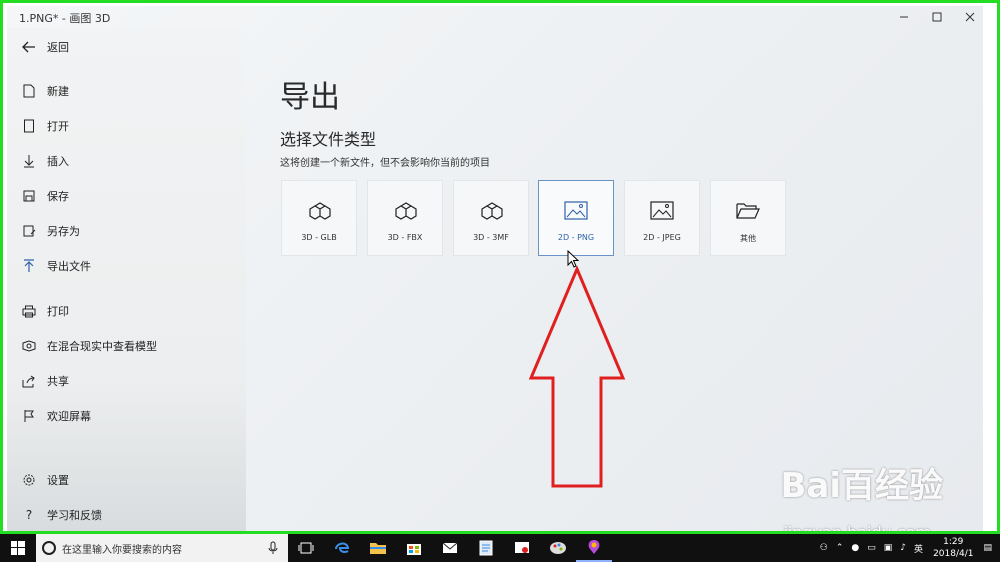 The height and width of the screenshot is (562, 1000). I want to click on windows-logo-icon, so click(18, 548).